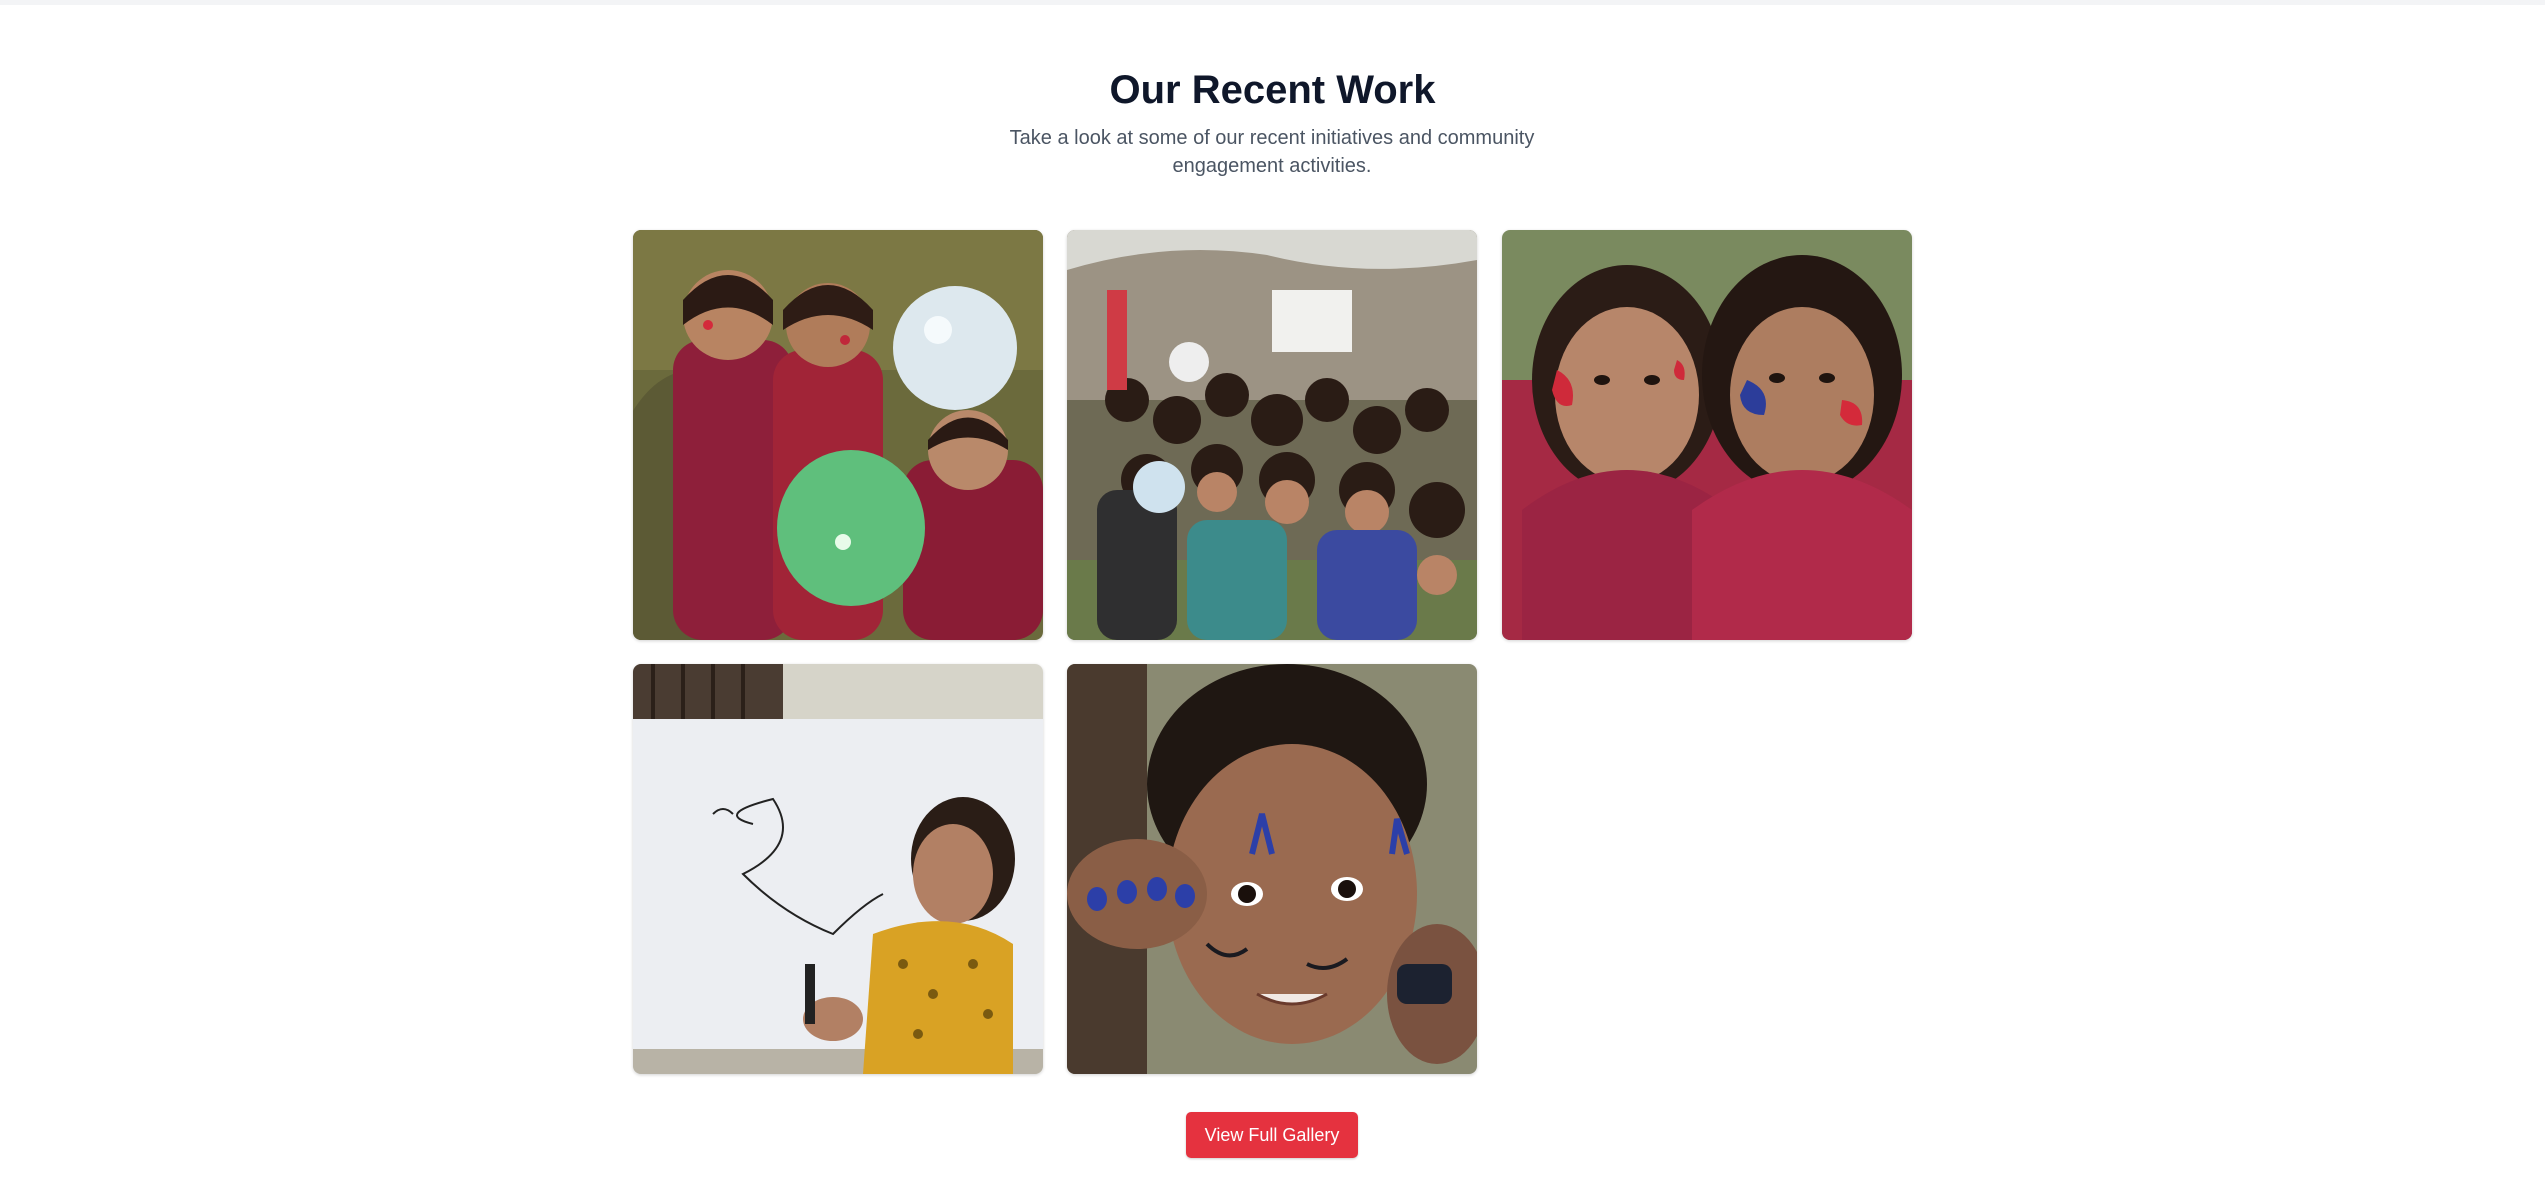 Image resolution: width=2545 pixels, height=1182 pixels. I want to click on view-full-gallery-button: View Full Gallery, so click(1272, 1135).